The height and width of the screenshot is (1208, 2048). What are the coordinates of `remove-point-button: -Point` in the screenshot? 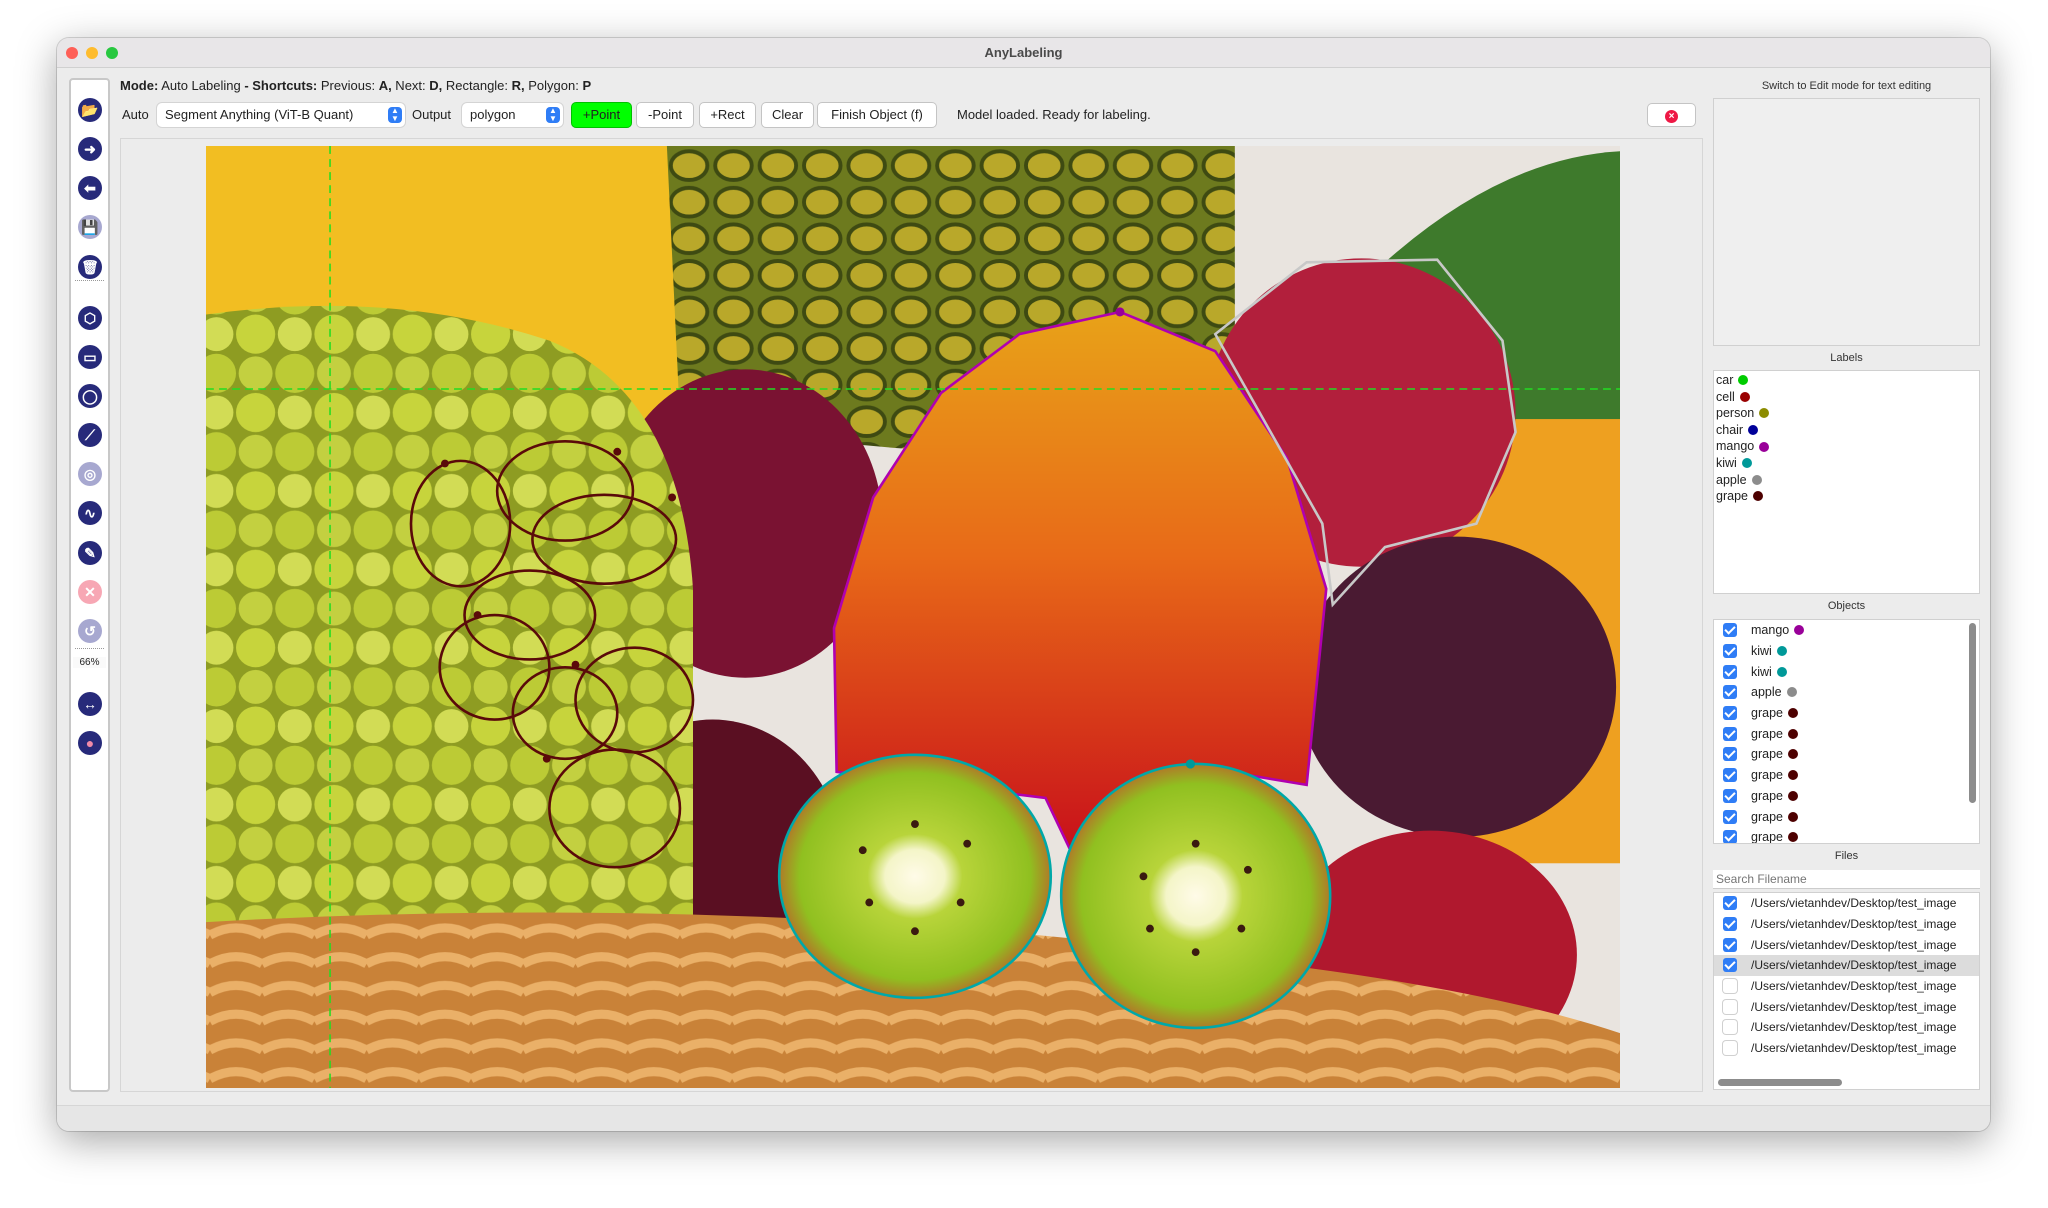 It's located at (665, 115).